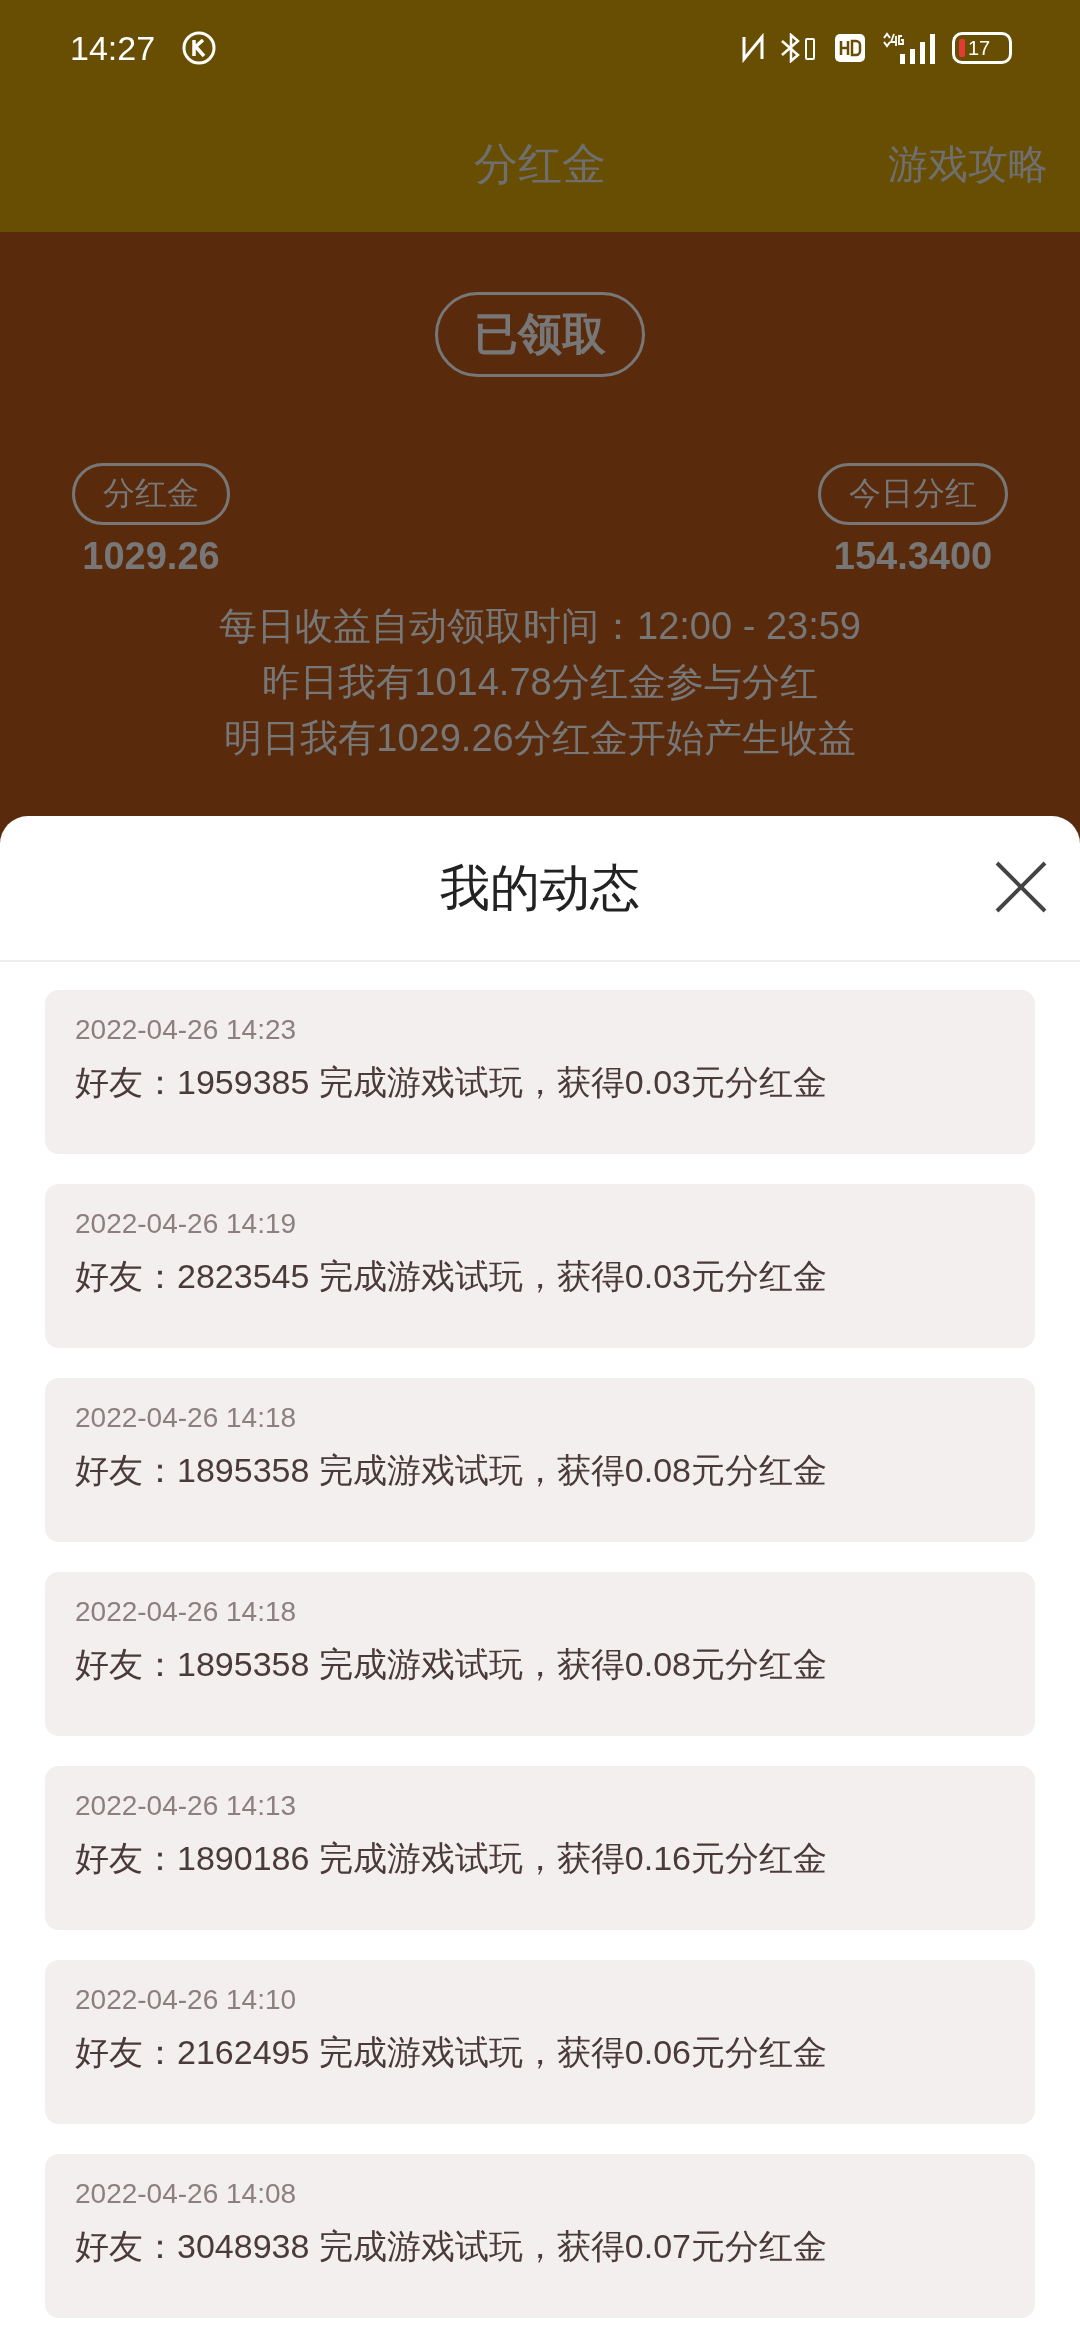  Describe the element at coordinates (186, 2000) in the screenshot. I see `activity-time: 2022-04-26 14:10` at that location.